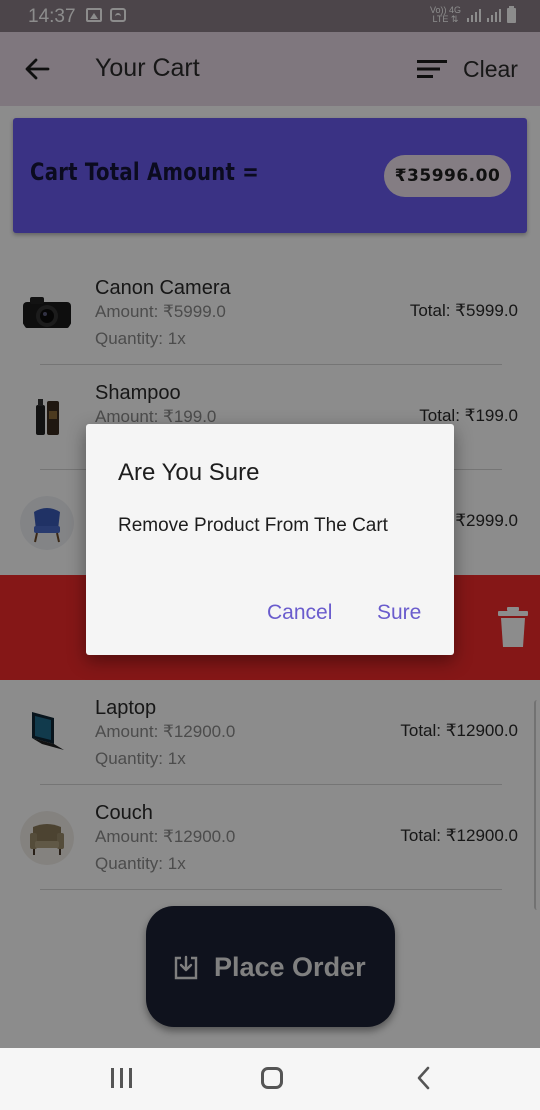 The image size is (540, 1110). I want to click on system-nav-bar, so click(270, 1079).